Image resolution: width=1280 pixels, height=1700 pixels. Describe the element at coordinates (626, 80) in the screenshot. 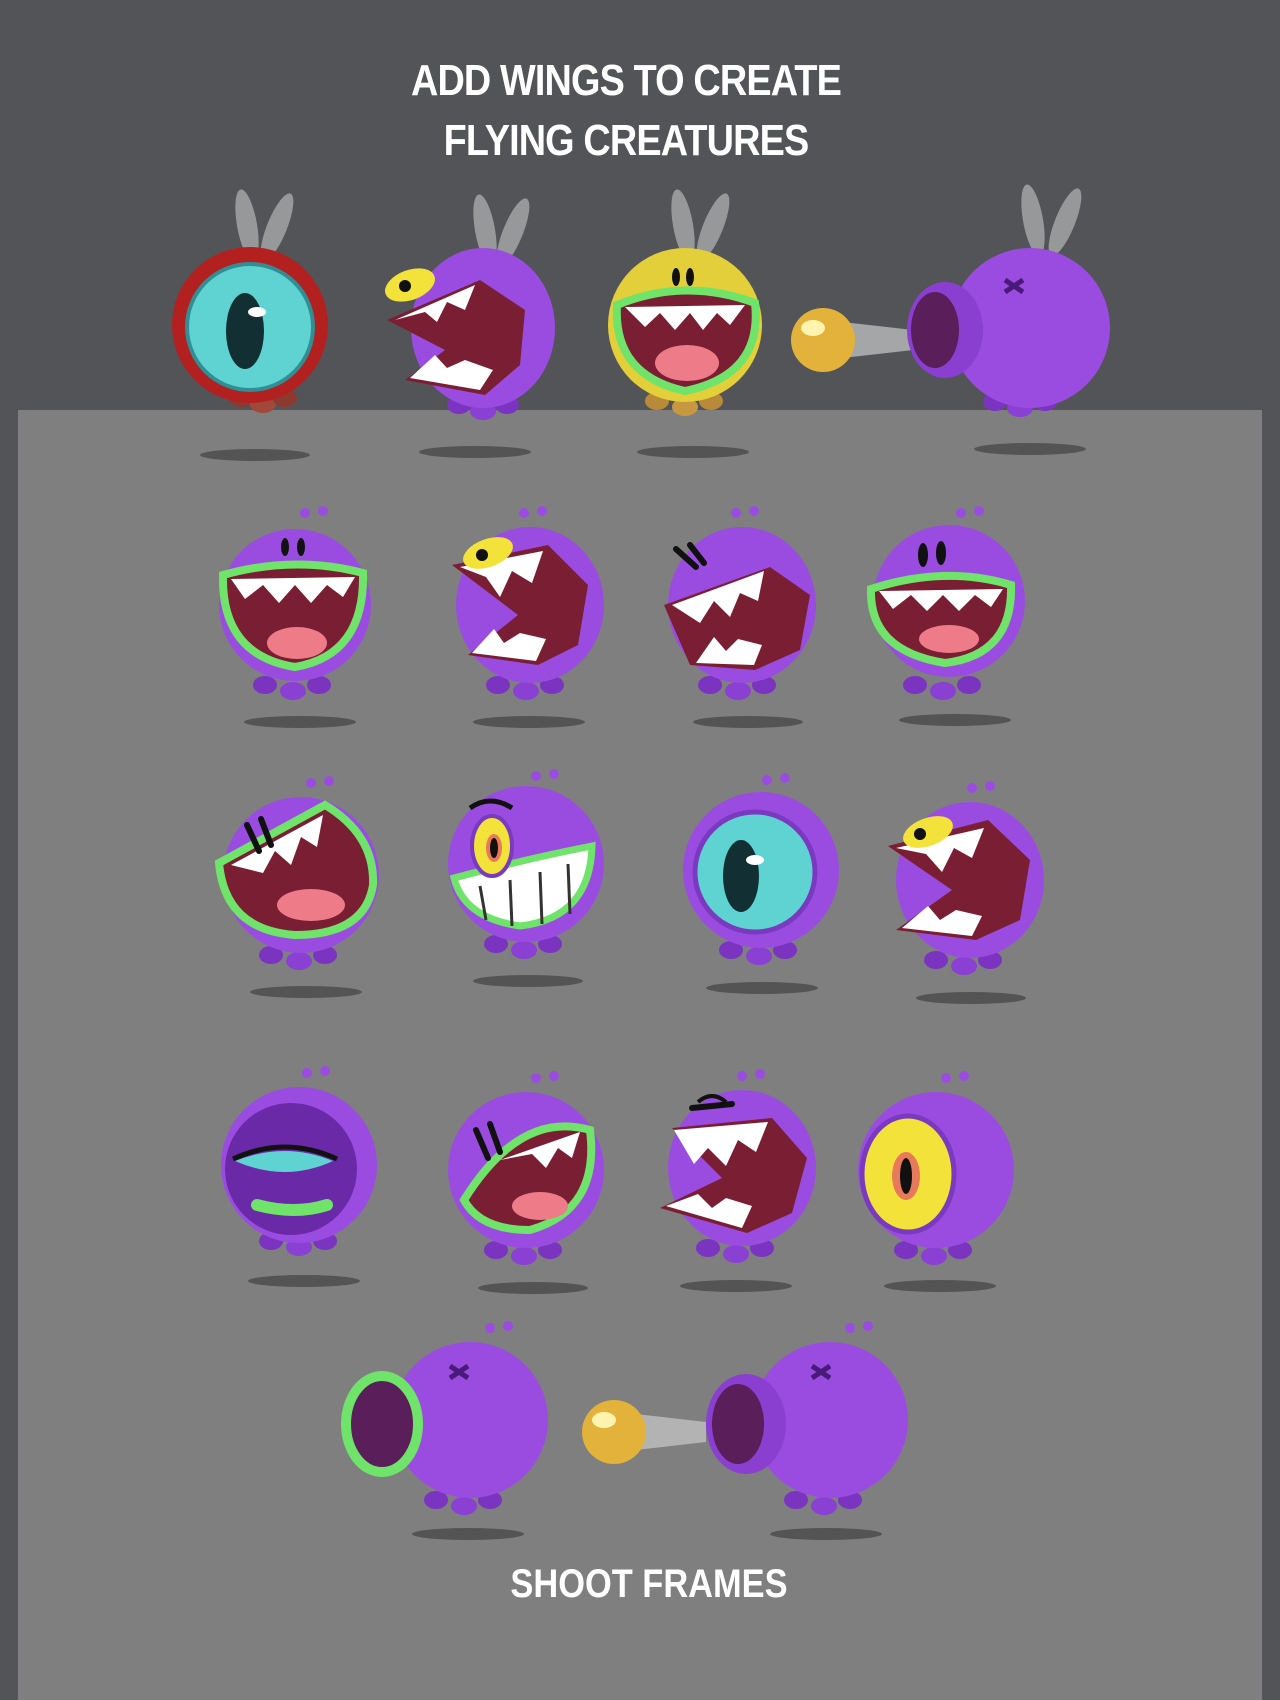

I see `title-line-1: ADD WINGS TO CREATE` at that location.